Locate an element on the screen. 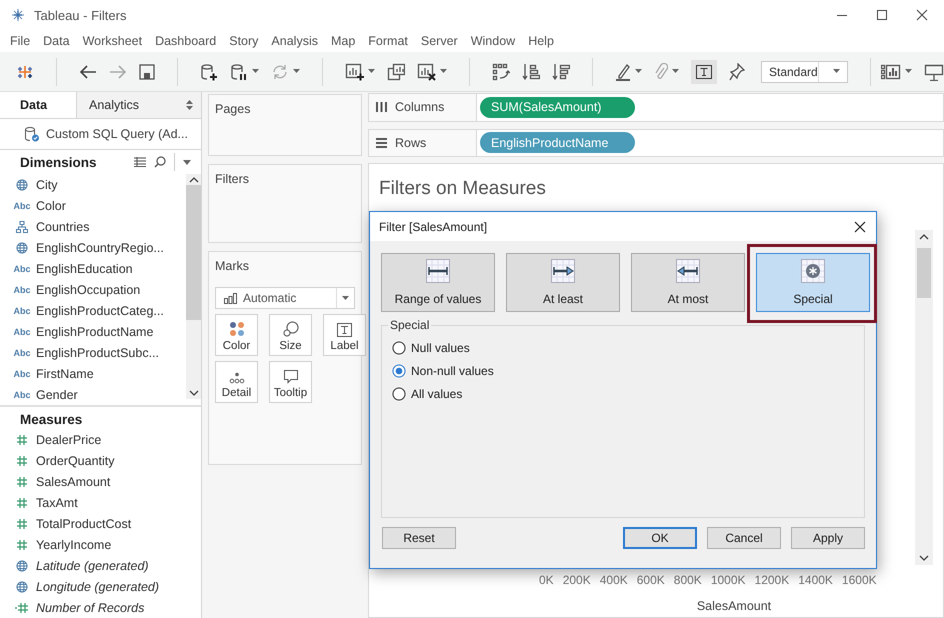  field-name: OrderQuantity is located at coordinates (75, 461).